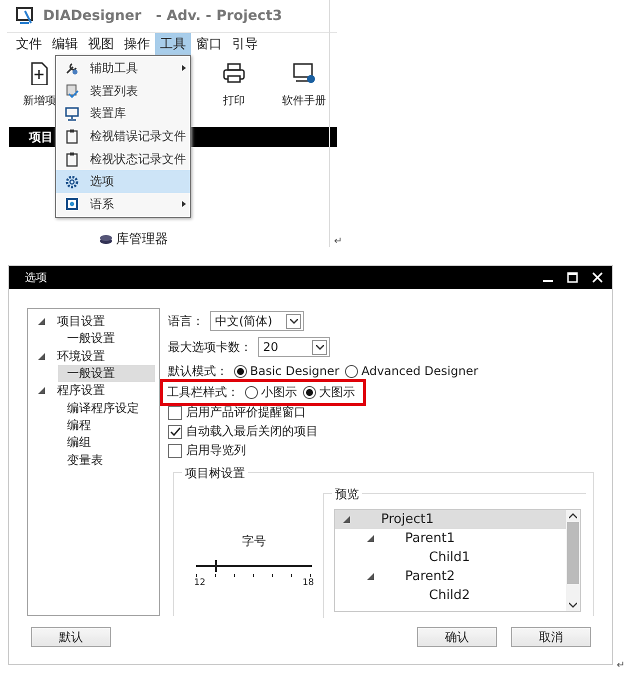 The image size is (630, 679). Describe the element at coordinates (36, 277) in the screenshot. I see `dialog-title: 选项` at that location.